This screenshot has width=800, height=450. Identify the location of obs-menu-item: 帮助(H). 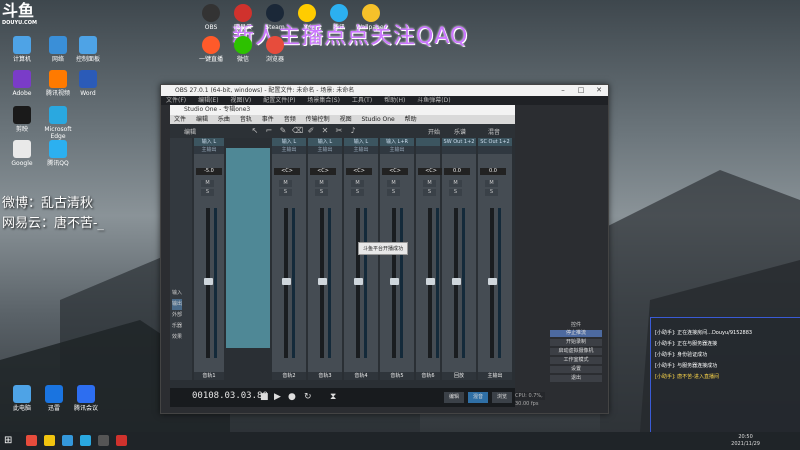
(394, 100).